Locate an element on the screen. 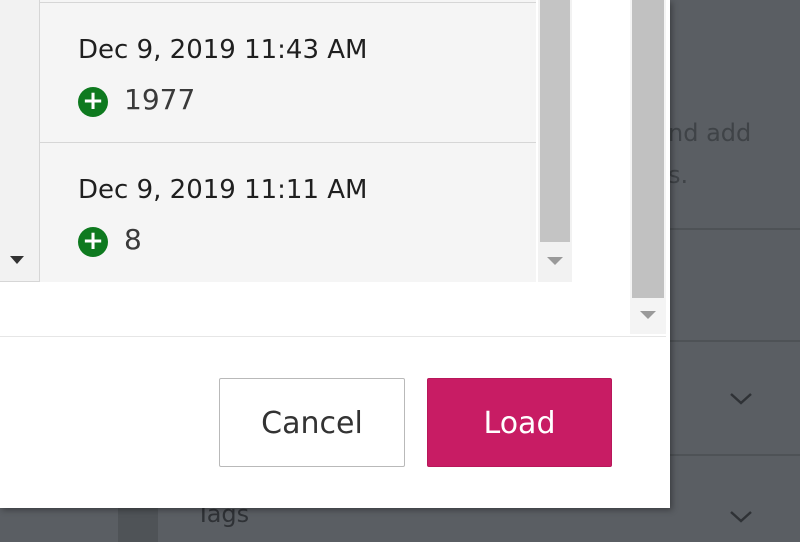  left-dropdown is located at coordinates (20, 141).